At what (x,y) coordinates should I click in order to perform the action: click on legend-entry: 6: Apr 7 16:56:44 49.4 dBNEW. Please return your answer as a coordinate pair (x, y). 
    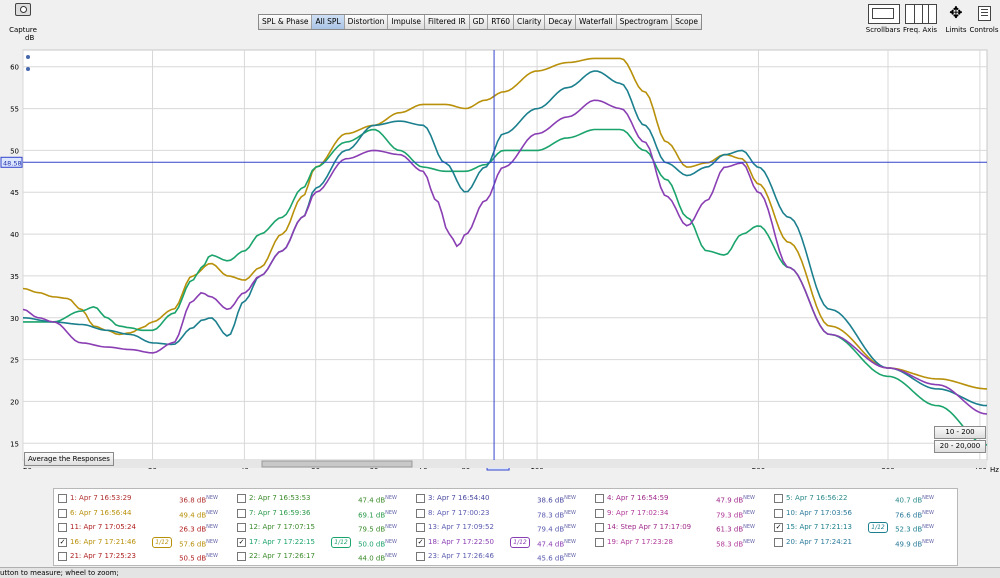
    Looking at the image, I should click on (147, 513).